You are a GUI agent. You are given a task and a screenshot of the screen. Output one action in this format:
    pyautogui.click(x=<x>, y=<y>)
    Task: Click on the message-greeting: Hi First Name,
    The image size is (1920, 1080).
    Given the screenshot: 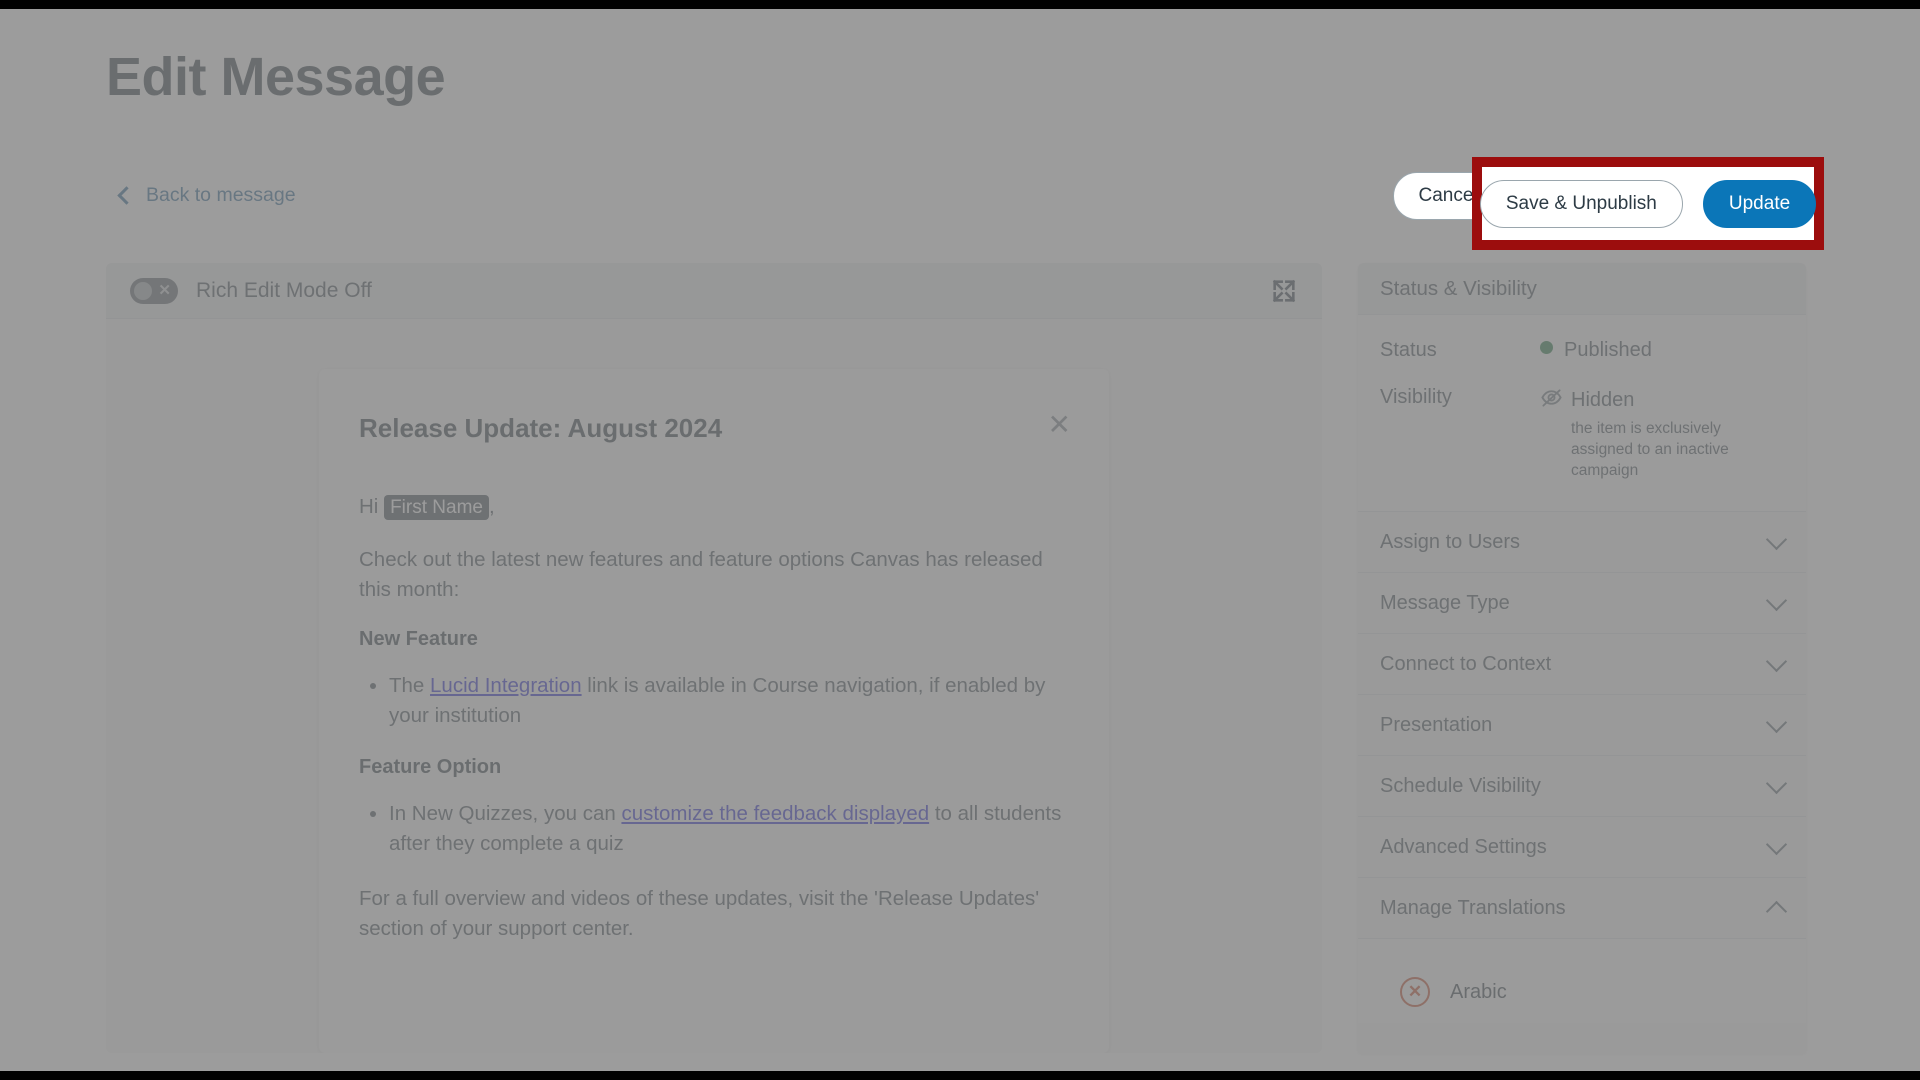 What is the action you would take?
    pyautogui.click(x=714, y=507)
    